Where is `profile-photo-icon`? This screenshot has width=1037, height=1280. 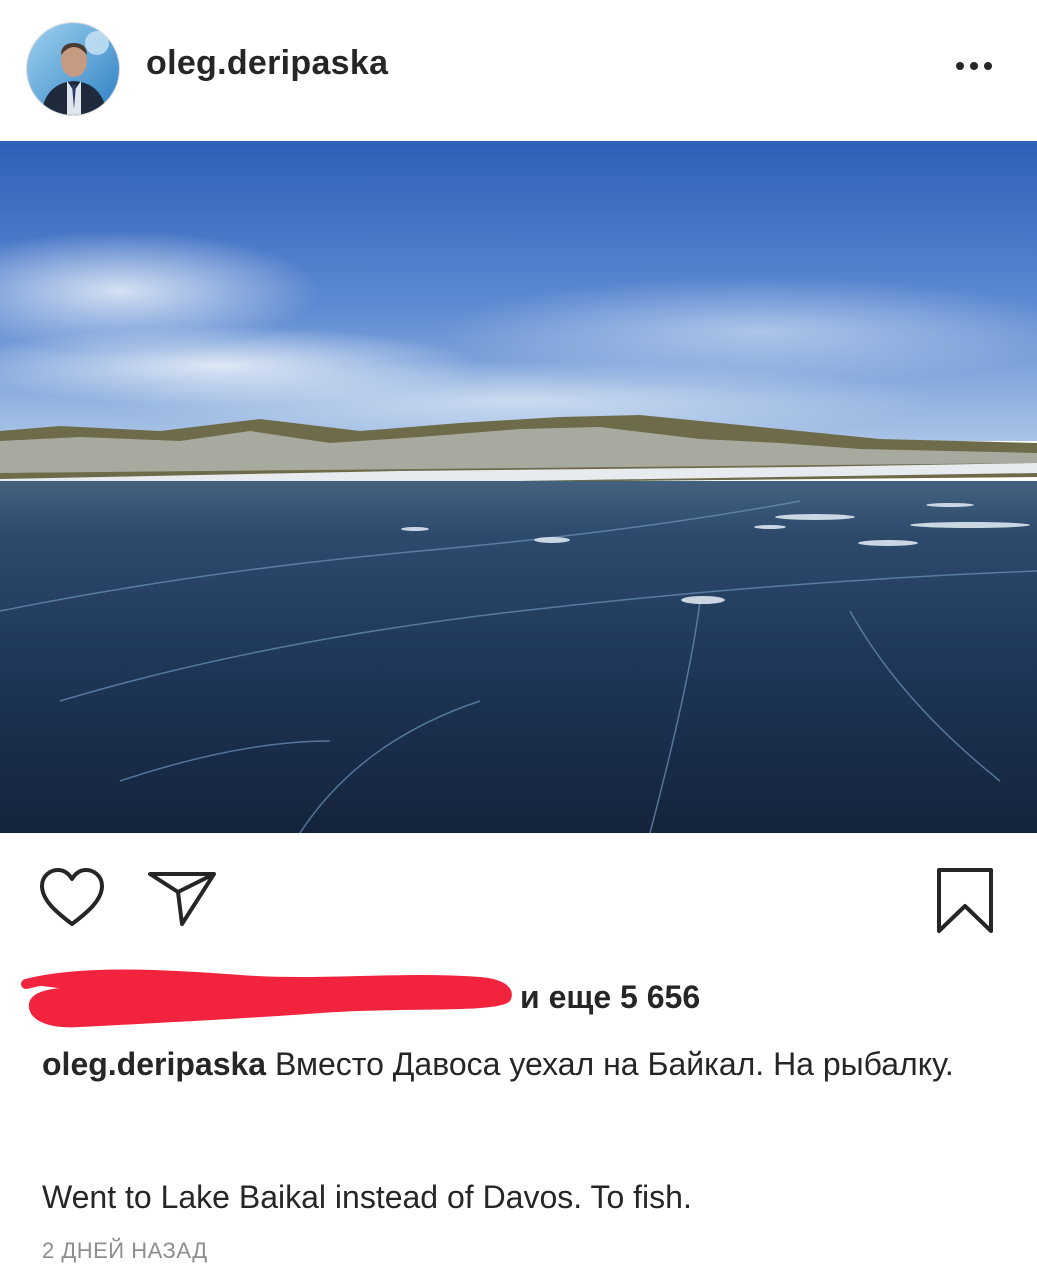 profile-photo-icon is located at coordinates (73, 69).